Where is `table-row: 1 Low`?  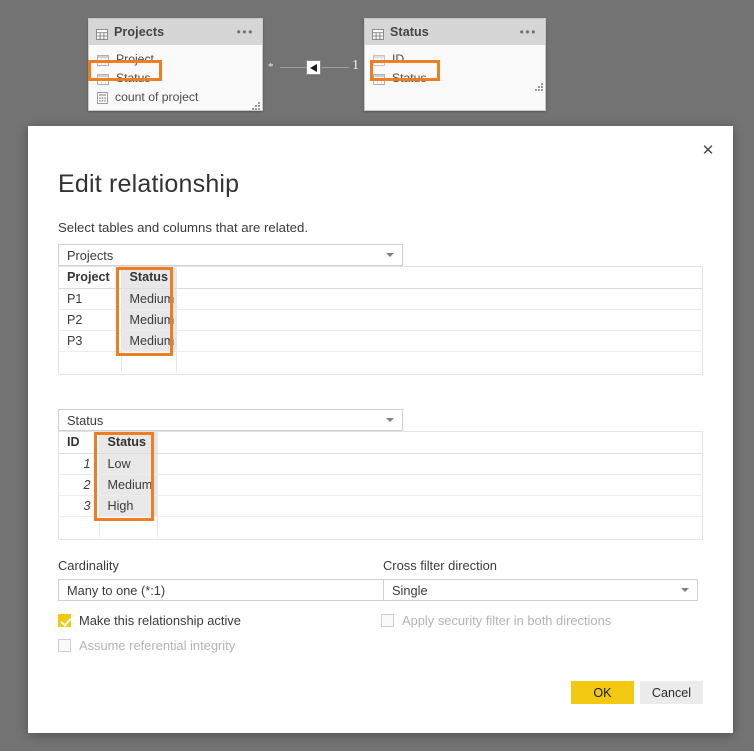 table-row: 1 Low is located at coordinates (380, 464).